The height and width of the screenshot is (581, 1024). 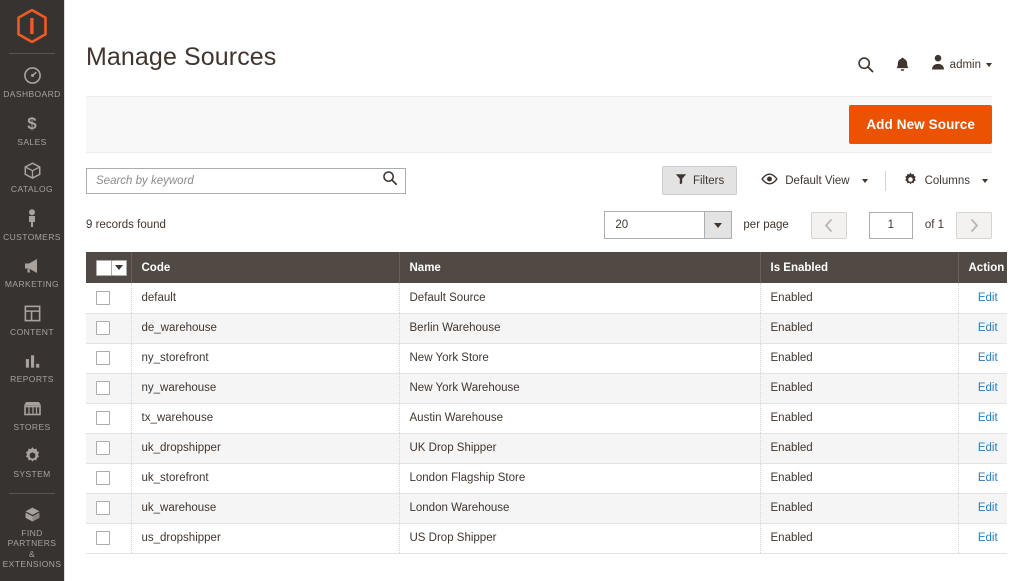 I want to click on previous-page-button, so click(x=828, y=225).